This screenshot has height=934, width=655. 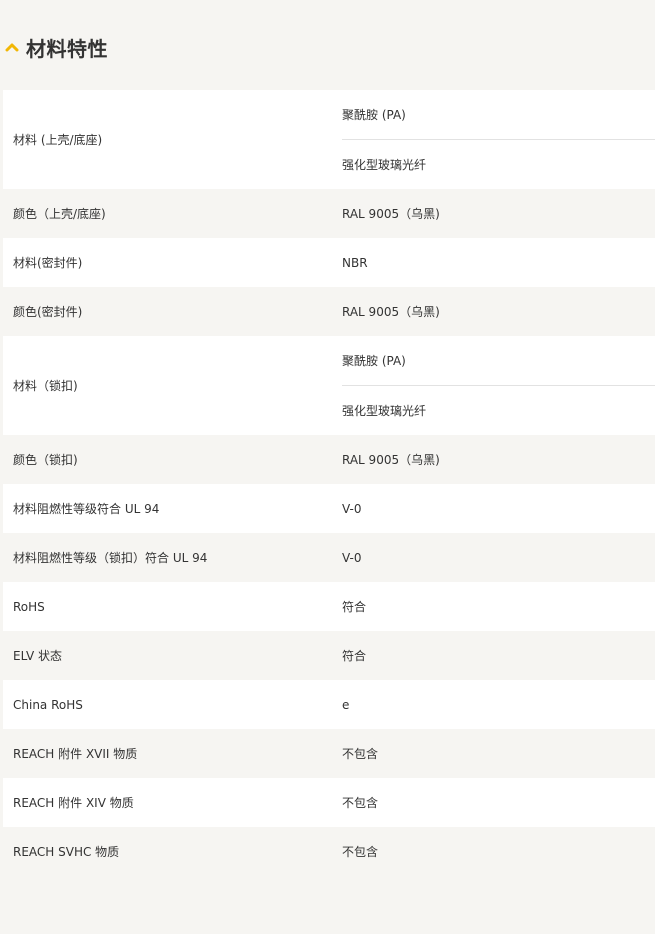 I want to click on row-label: 材料阻燃性等级（锁扣）符合 UL 94, so click(x=110, y=558).